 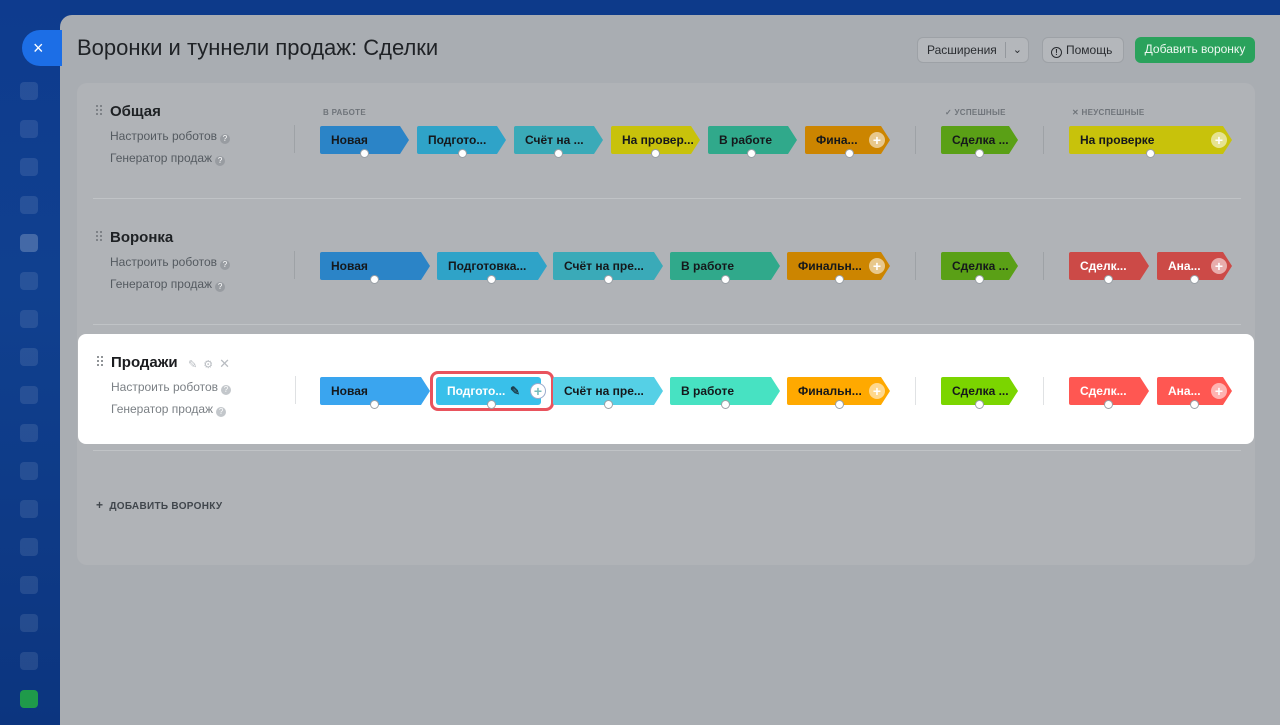 What do you see at coordinates (144, 362) in the screenshot?
I see `funnel-name: Продажи` at bounding box center [144, 362].